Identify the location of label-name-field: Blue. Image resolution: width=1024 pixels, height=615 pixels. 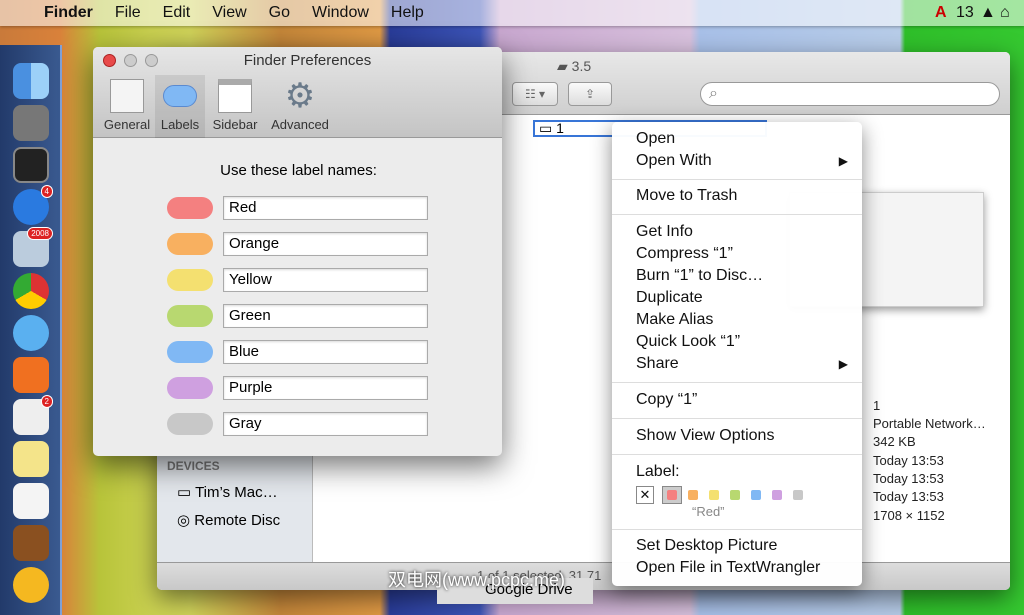
(325, 352).